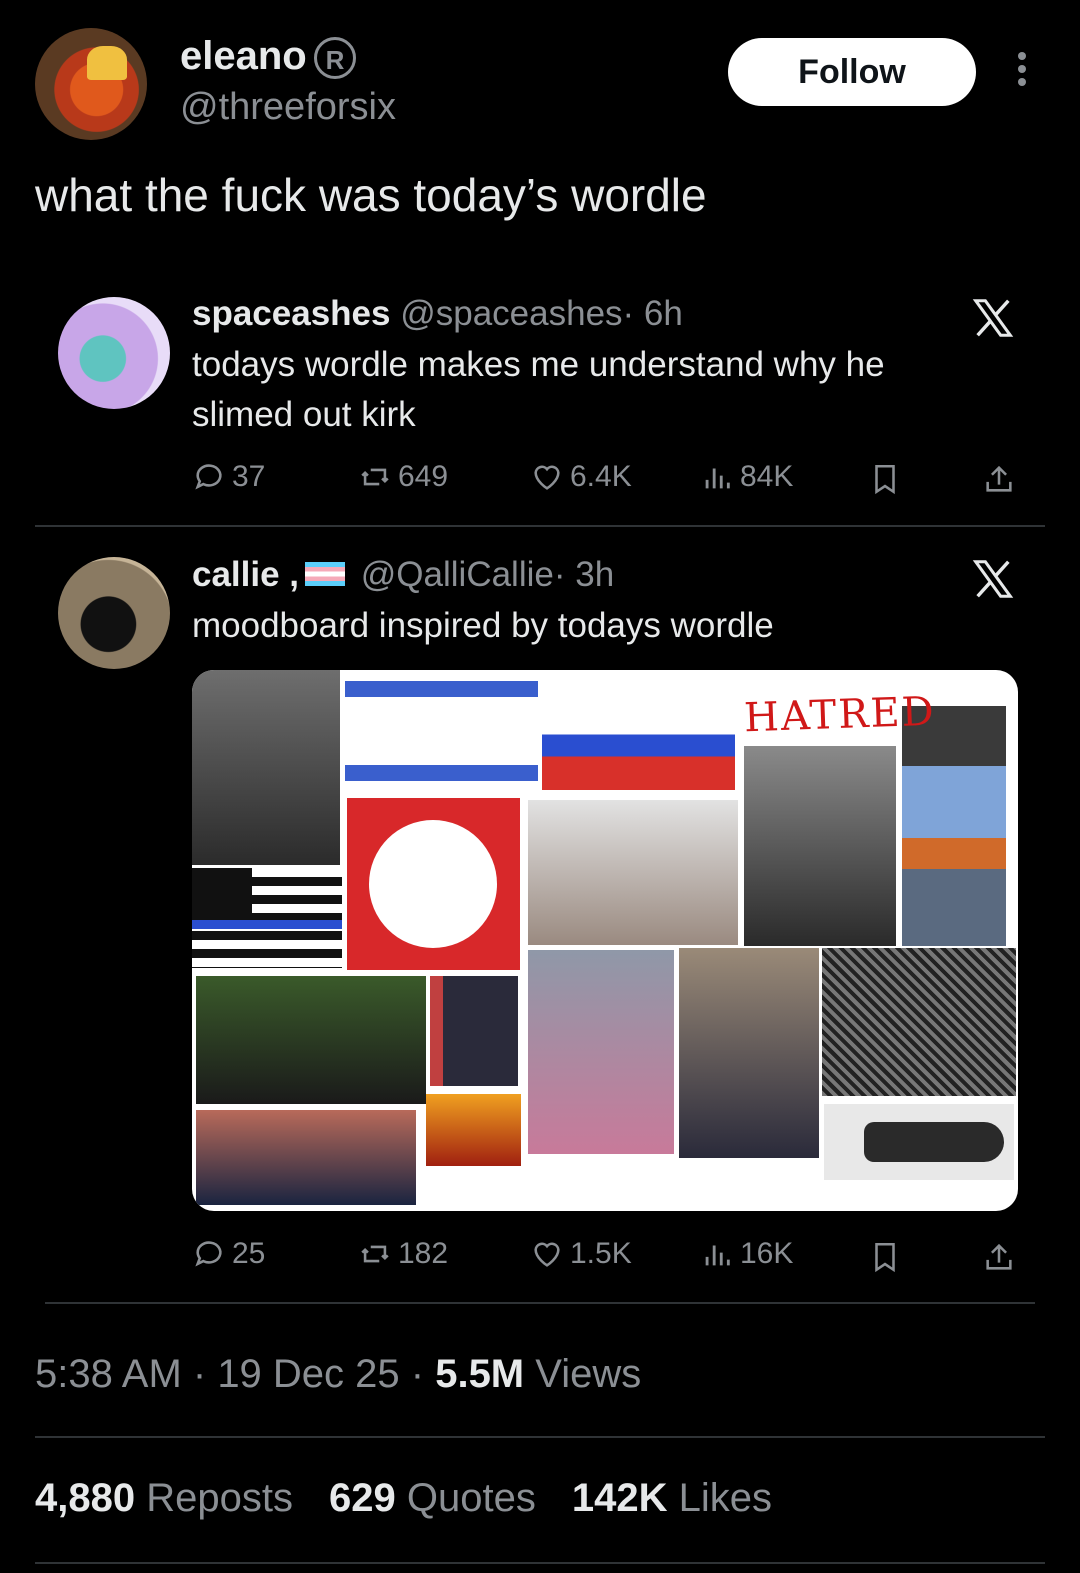 The image size is (1080, 1573). I want to click on like-count: 6.4K, so click(601, 476).